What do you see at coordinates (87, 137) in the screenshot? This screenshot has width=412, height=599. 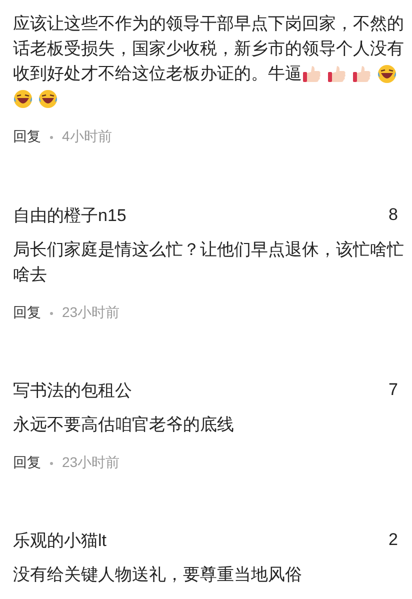 I see `timestamp: 4小时前` at bounding box center [87, 137].